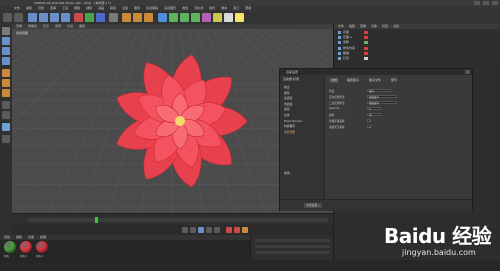 This screenshot has width=500, height=271. What do you see at coordinates (19, 26) in the screenshot?
I see `viewport-menu-item-0: 查看` at bounding box center [19, 26].